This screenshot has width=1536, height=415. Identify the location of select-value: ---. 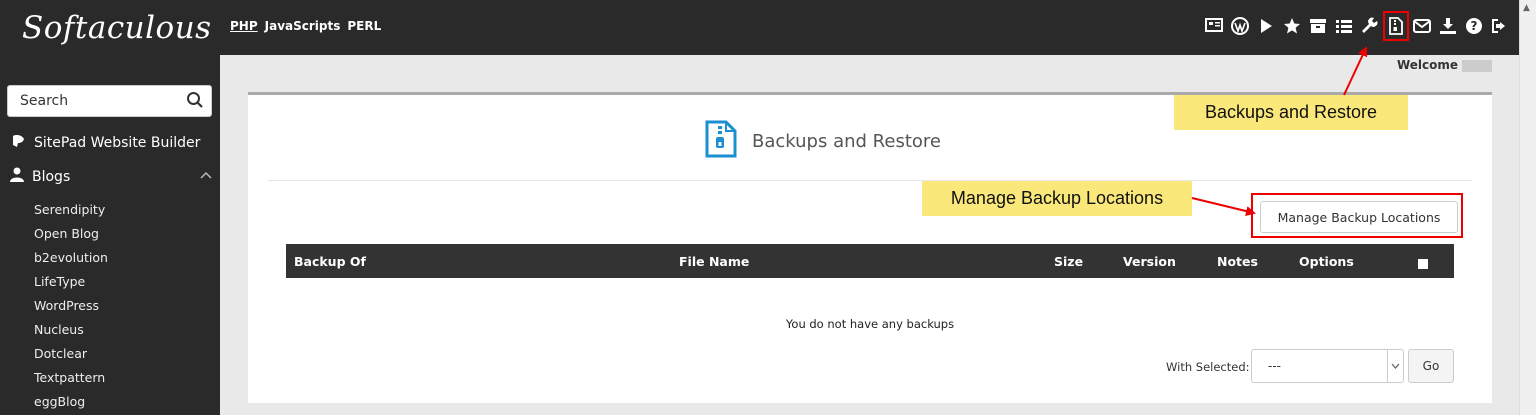
(1274, 366).